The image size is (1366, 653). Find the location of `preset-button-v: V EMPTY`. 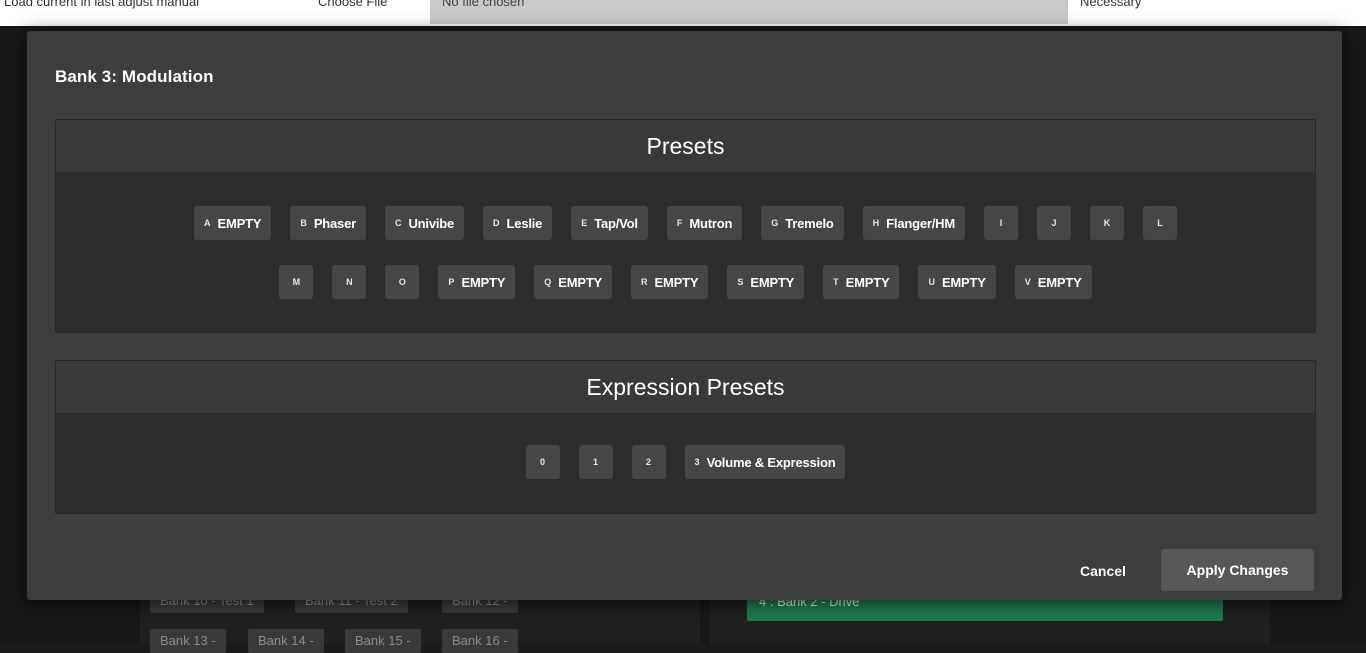

preset-button-v: V EMPTY is located at coordinates (1053, 282).